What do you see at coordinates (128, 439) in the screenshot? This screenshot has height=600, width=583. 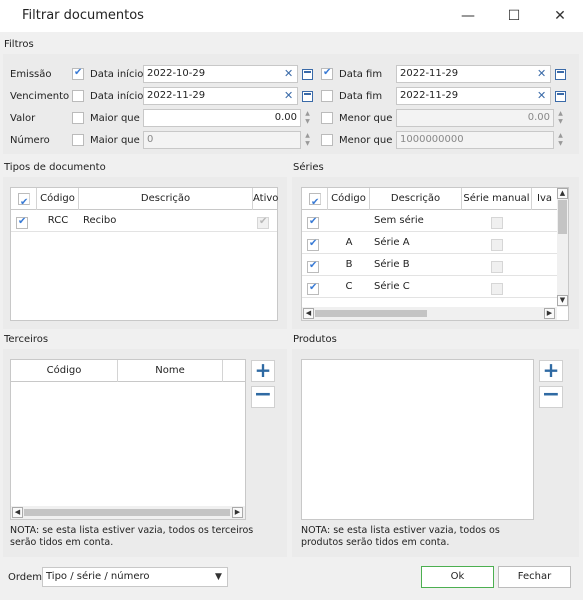 I see `third-parties-grid: Código Nome ◀ ▶` at bounding box center [128, 439].